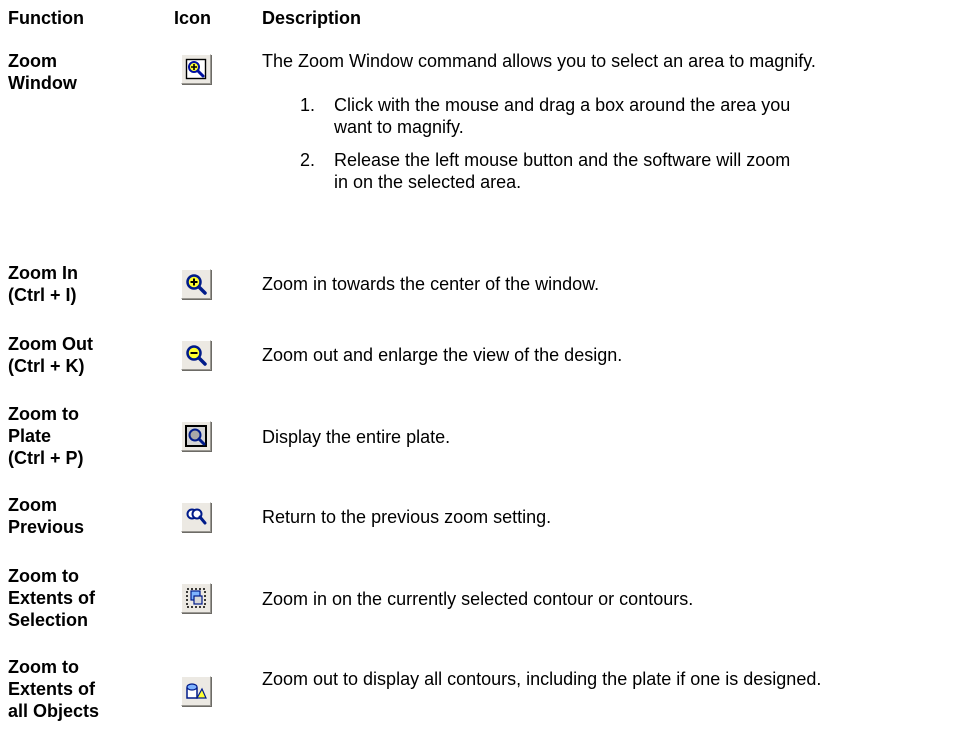 The height and width of the screenshot is (752, 956). I want to click on zoom-previous-button, so click(196, 517).